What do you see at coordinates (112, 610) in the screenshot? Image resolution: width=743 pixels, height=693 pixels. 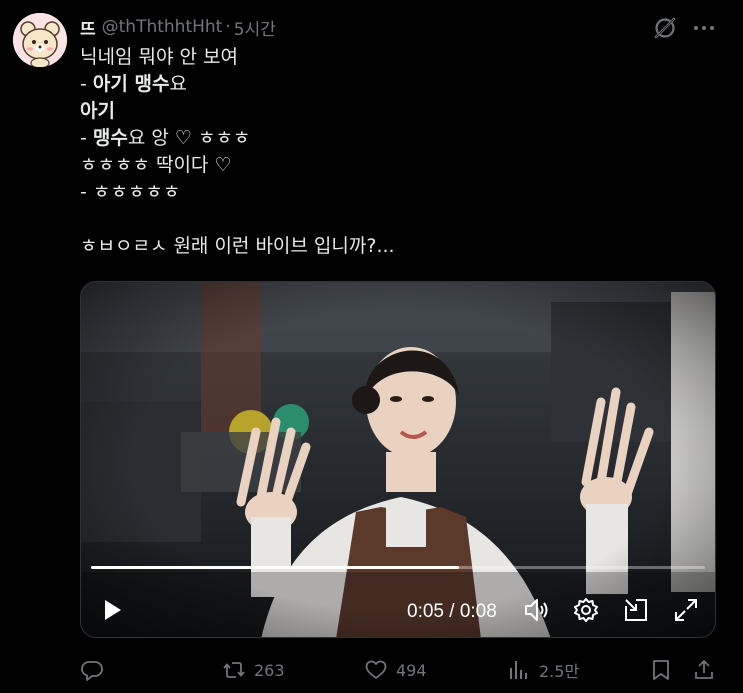 I see `play-icon` at bounding box center [112, 610].